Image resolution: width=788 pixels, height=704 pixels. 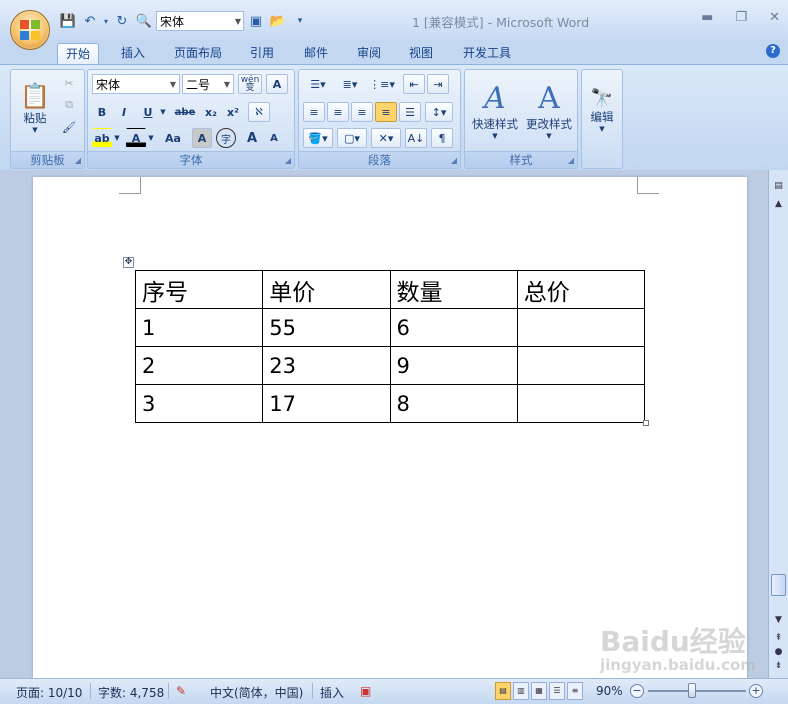 I want to click on zoom-slider-track, so click(x=697, y=691).